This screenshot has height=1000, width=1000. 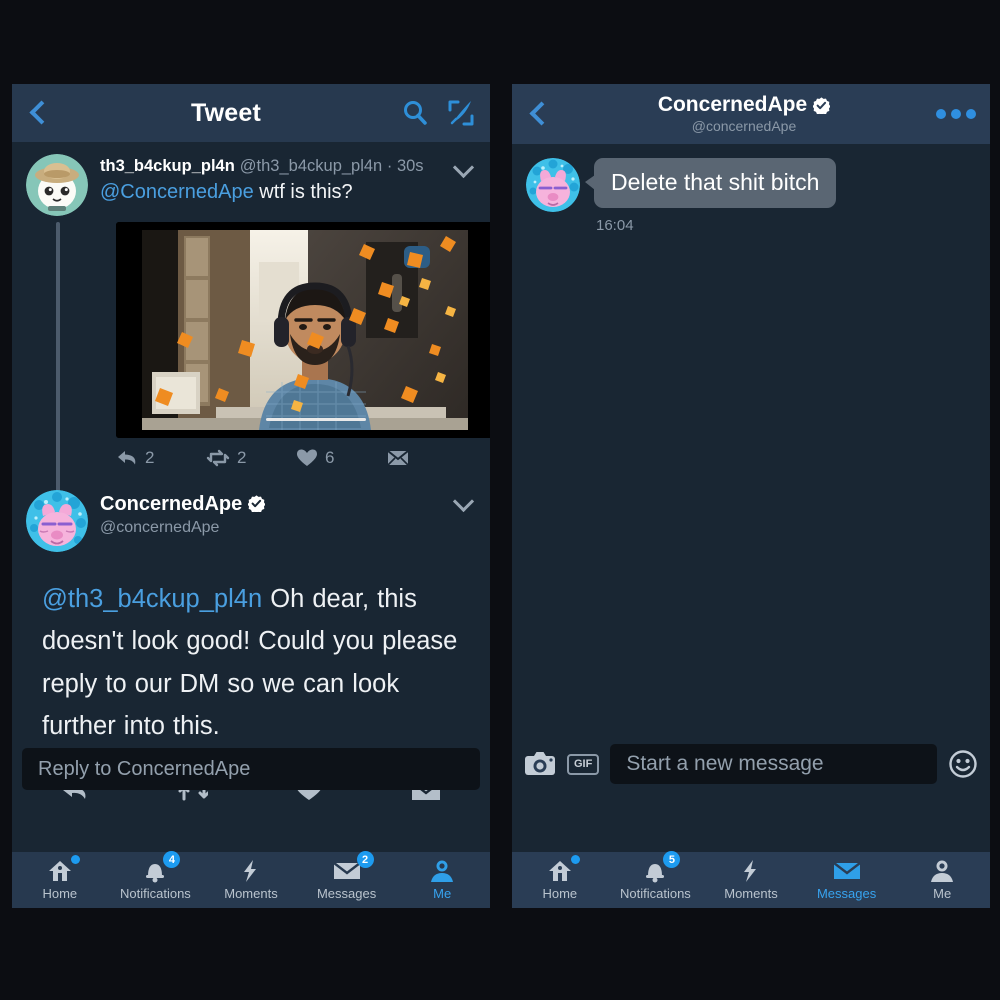 What do you see at coordinates (751, 893) in the screenshot?
I see `nav-label-moments: Moments` at bounding box center [751, 893].